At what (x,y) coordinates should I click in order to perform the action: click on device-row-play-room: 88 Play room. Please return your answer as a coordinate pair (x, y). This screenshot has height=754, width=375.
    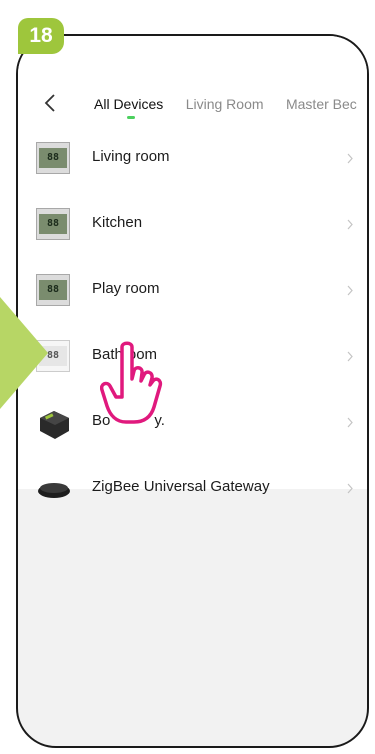
    Looking at the image, I should click on (192, 291).